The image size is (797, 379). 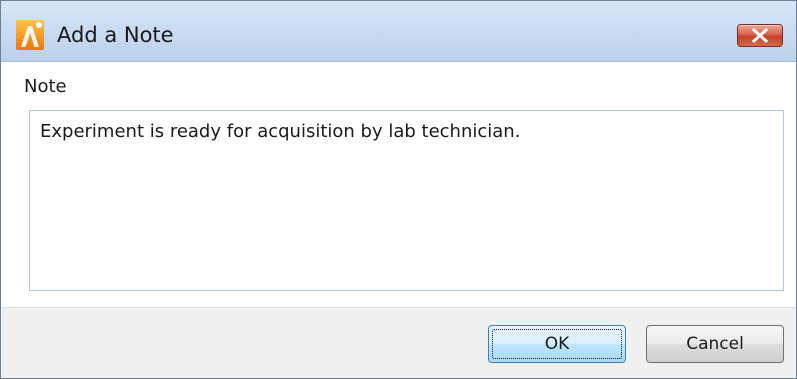 What do you see at coordinates (115, 35) in the screenshot?
I see `dialog-title: Add a Note` at bounding box center [115, 35].